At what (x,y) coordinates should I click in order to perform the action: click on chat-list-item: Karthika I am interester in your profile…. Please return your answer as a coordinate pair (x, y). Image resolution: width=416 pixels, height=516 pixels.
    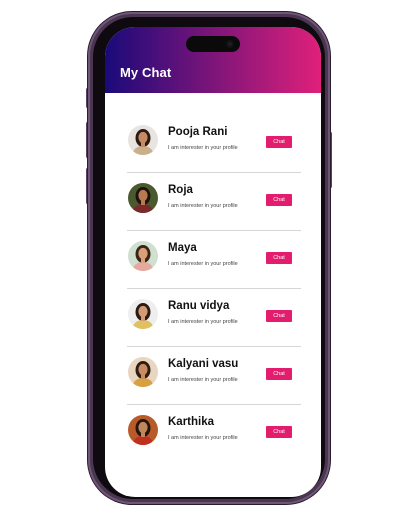
    Looking at the image, I should click on (214, 433).